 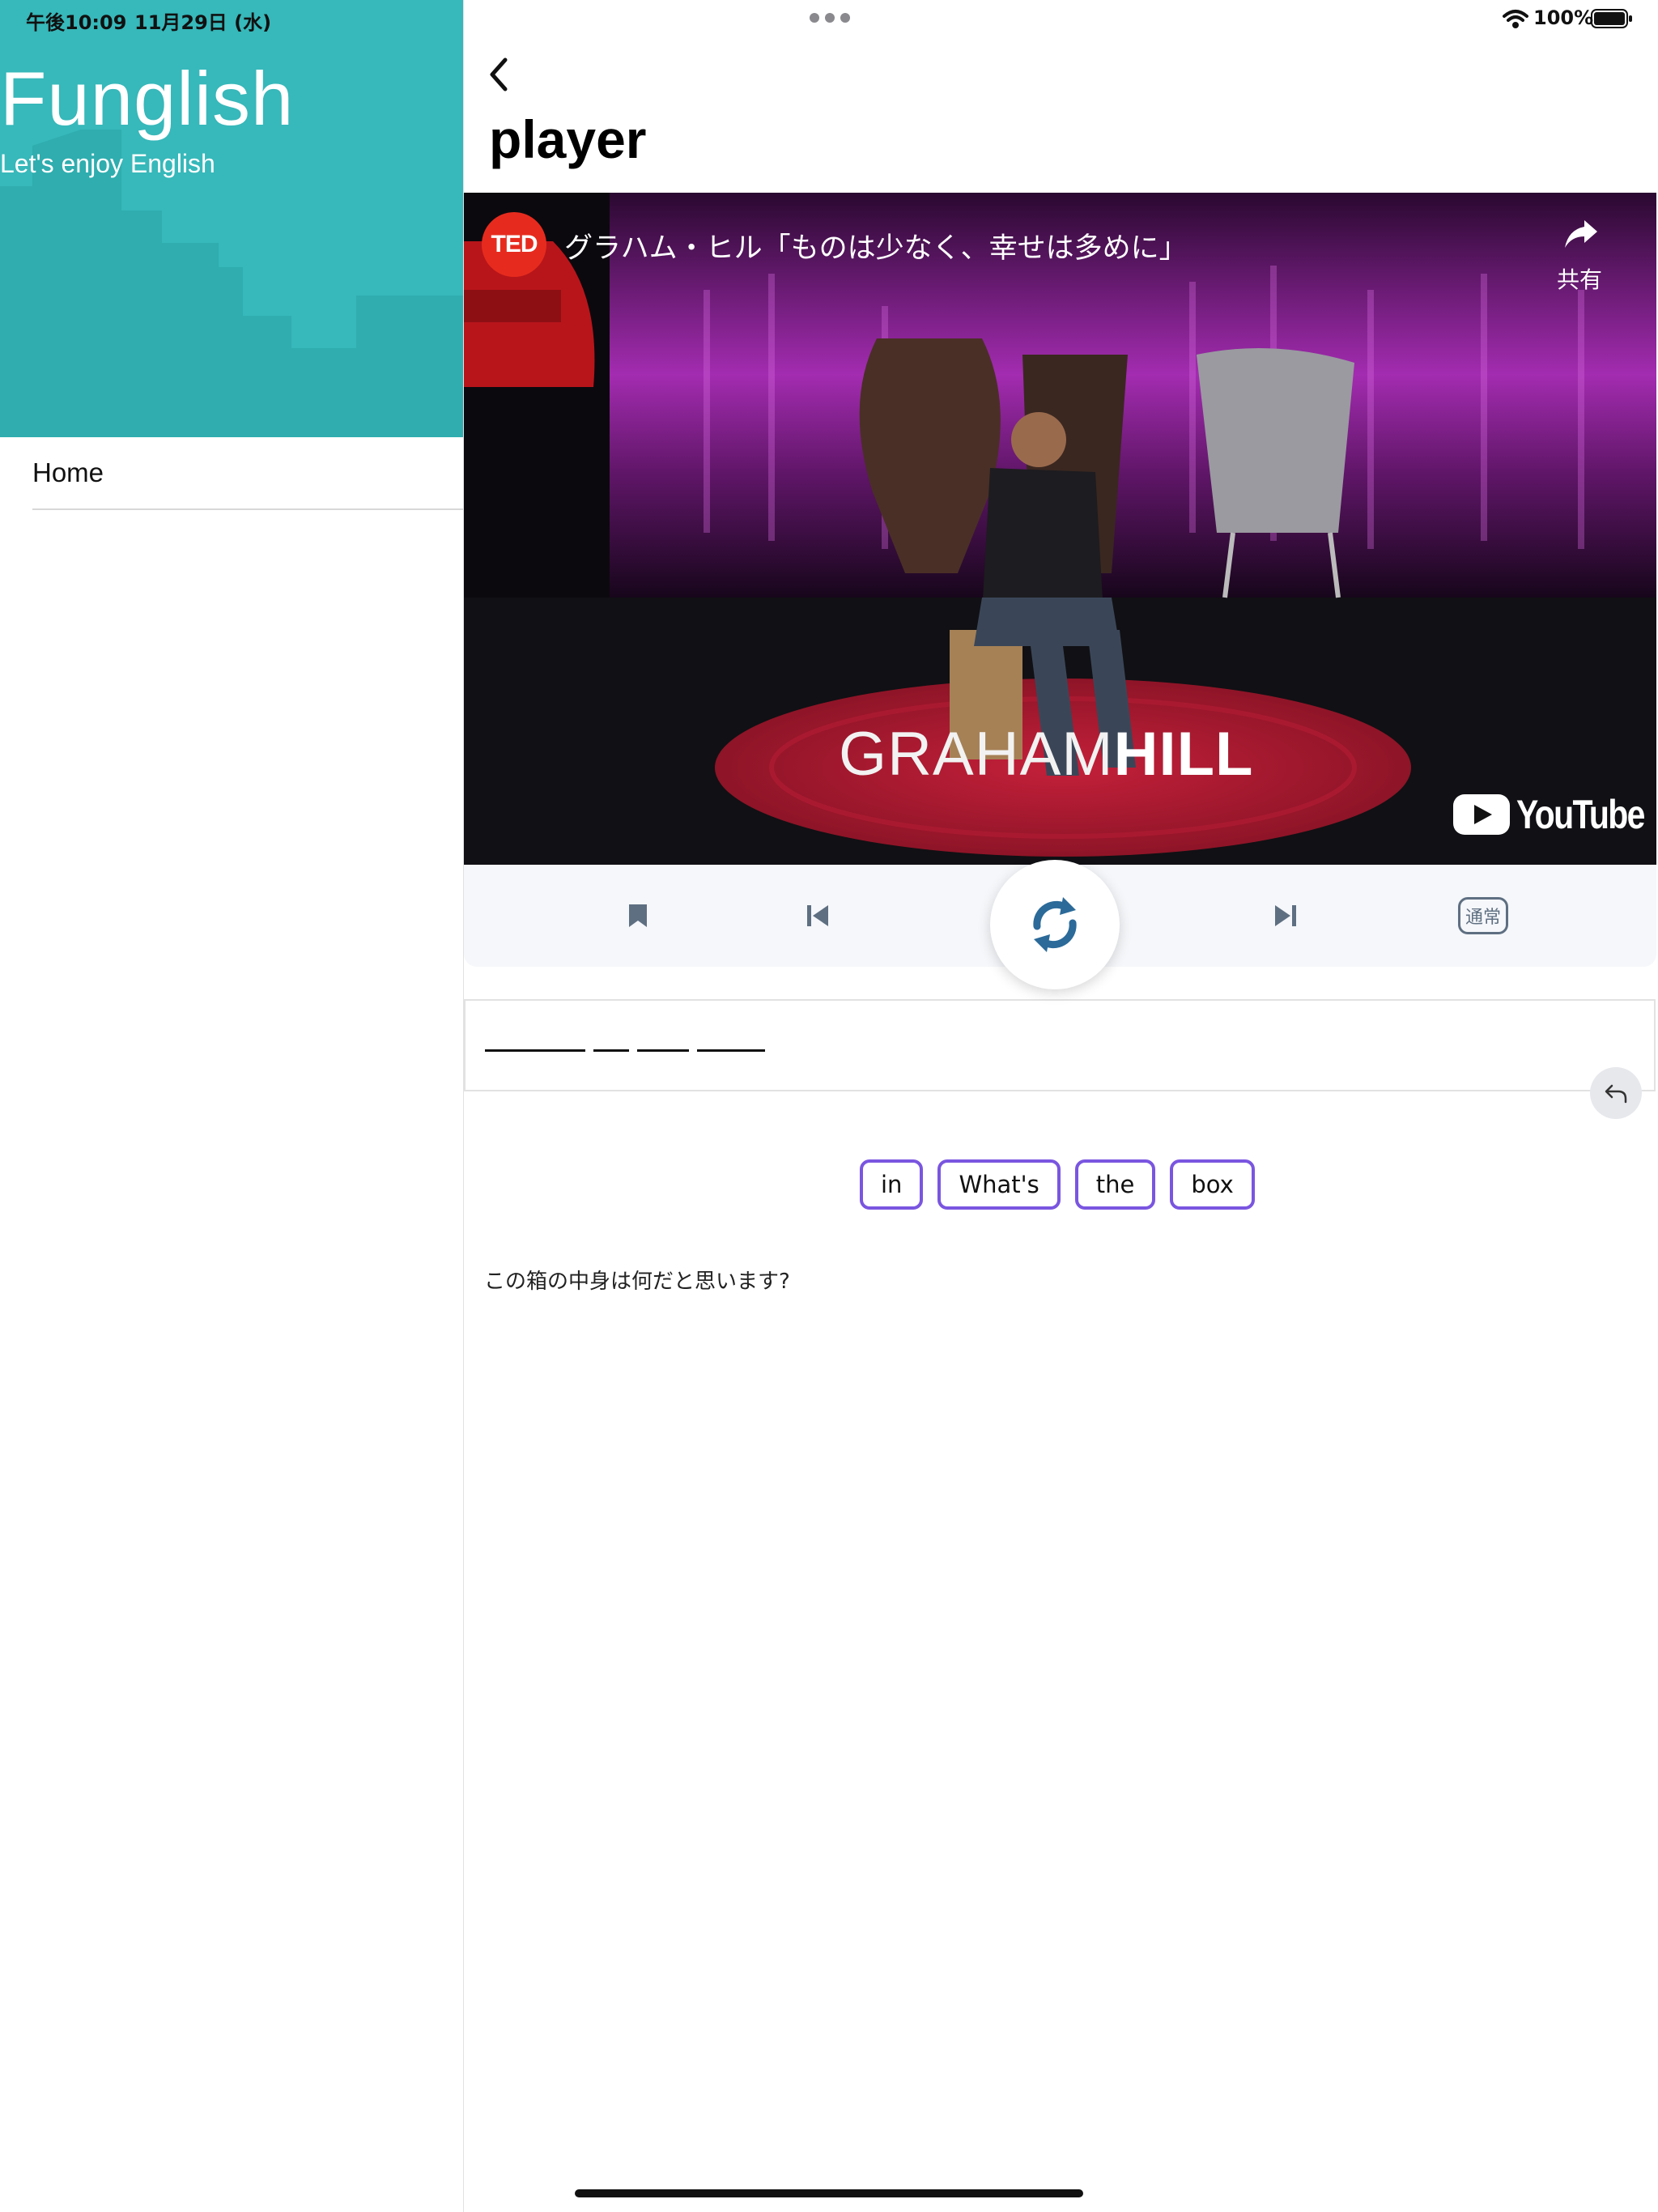 I want to click on status-time: 午後10:09, so click(x=76, y=22).